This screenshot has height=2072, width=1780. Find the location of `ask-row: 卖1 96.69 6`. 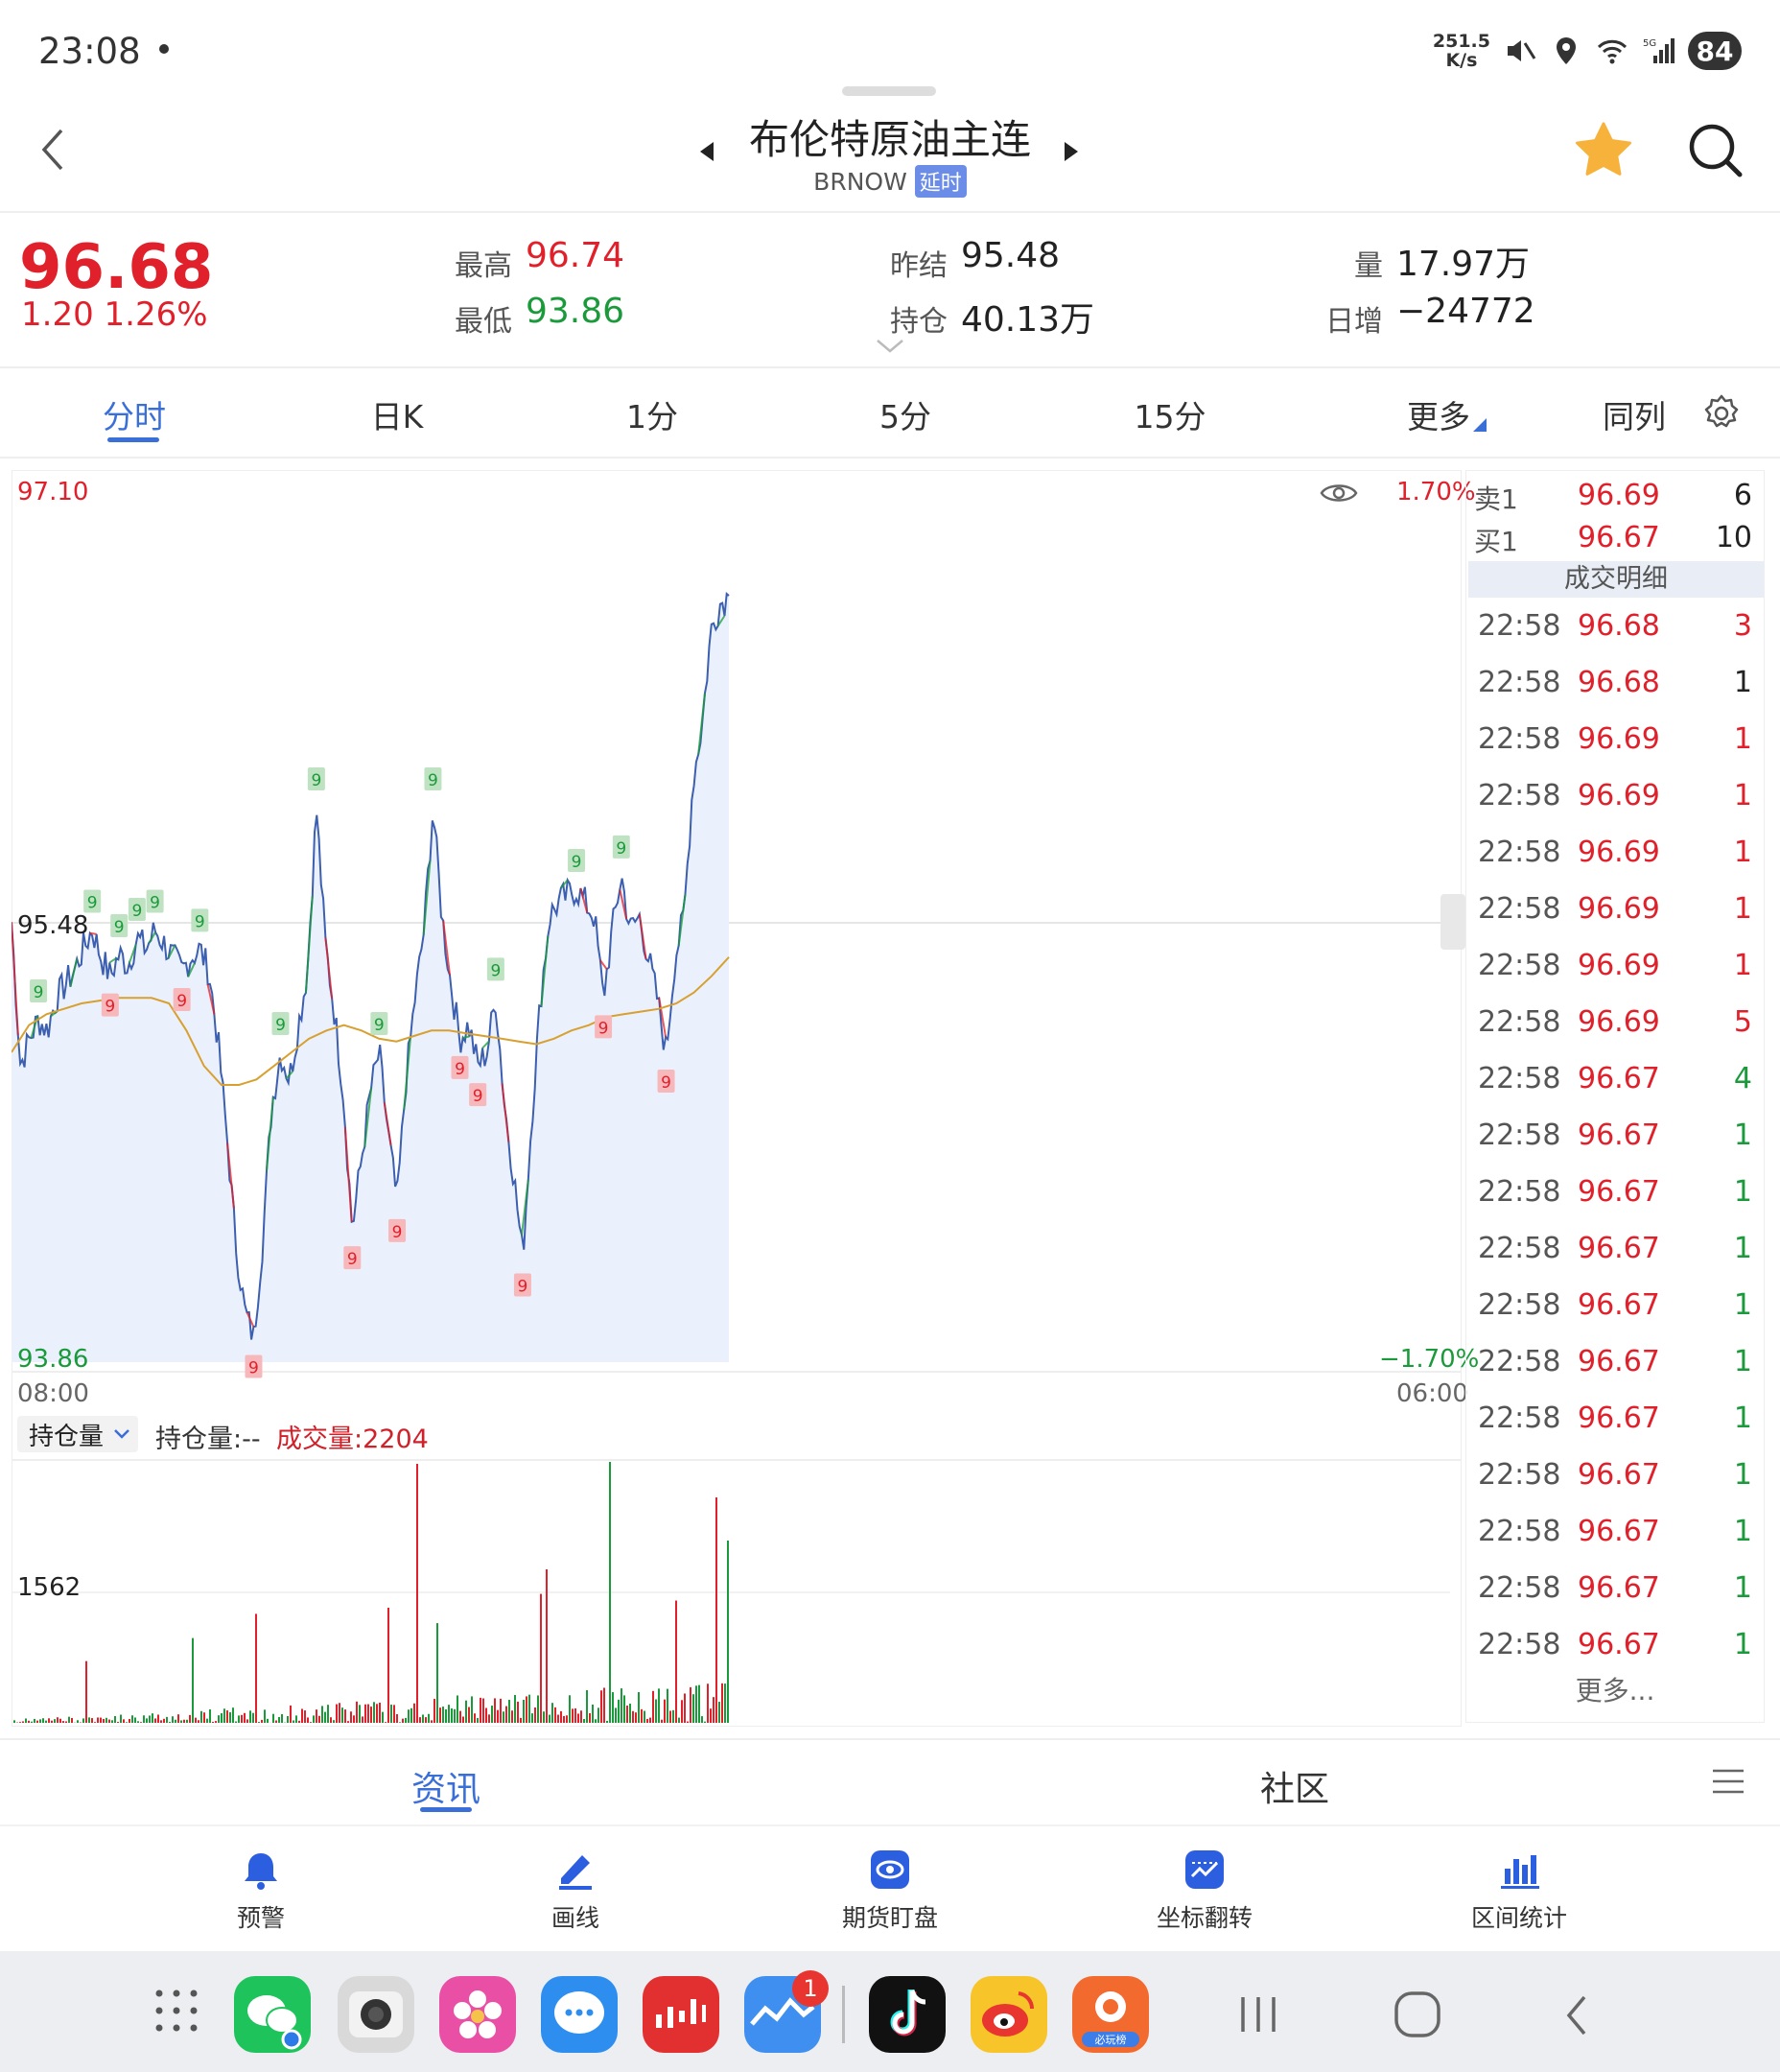

ask-row: 卖1 96.69 6 is located at coordinates (1615, 498).